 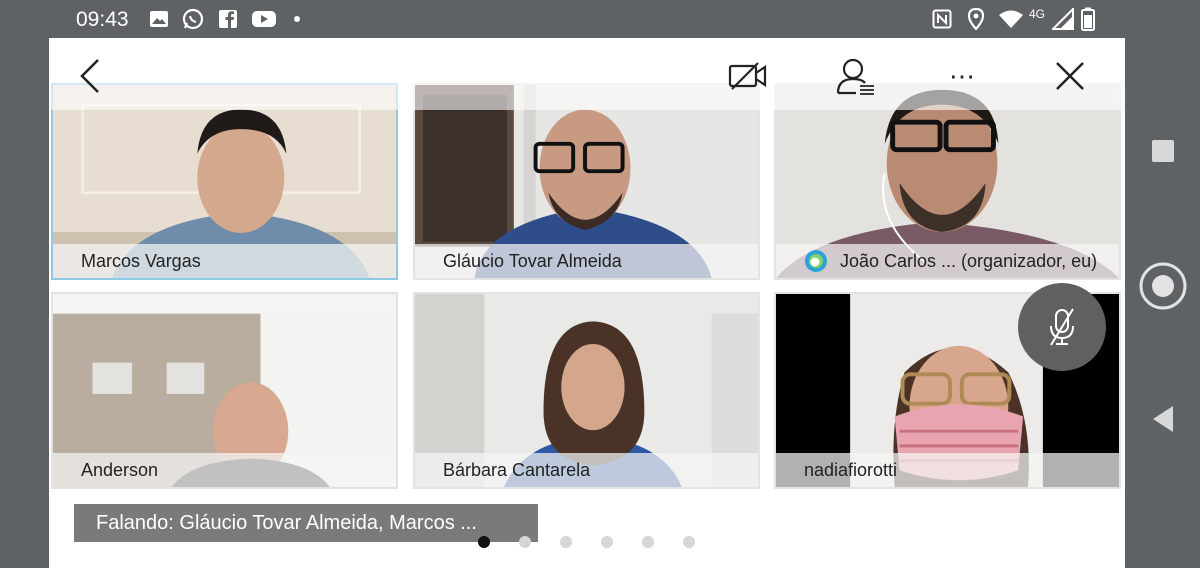 I want to click on triangle-back-icon, so click(x=1162, y=419).